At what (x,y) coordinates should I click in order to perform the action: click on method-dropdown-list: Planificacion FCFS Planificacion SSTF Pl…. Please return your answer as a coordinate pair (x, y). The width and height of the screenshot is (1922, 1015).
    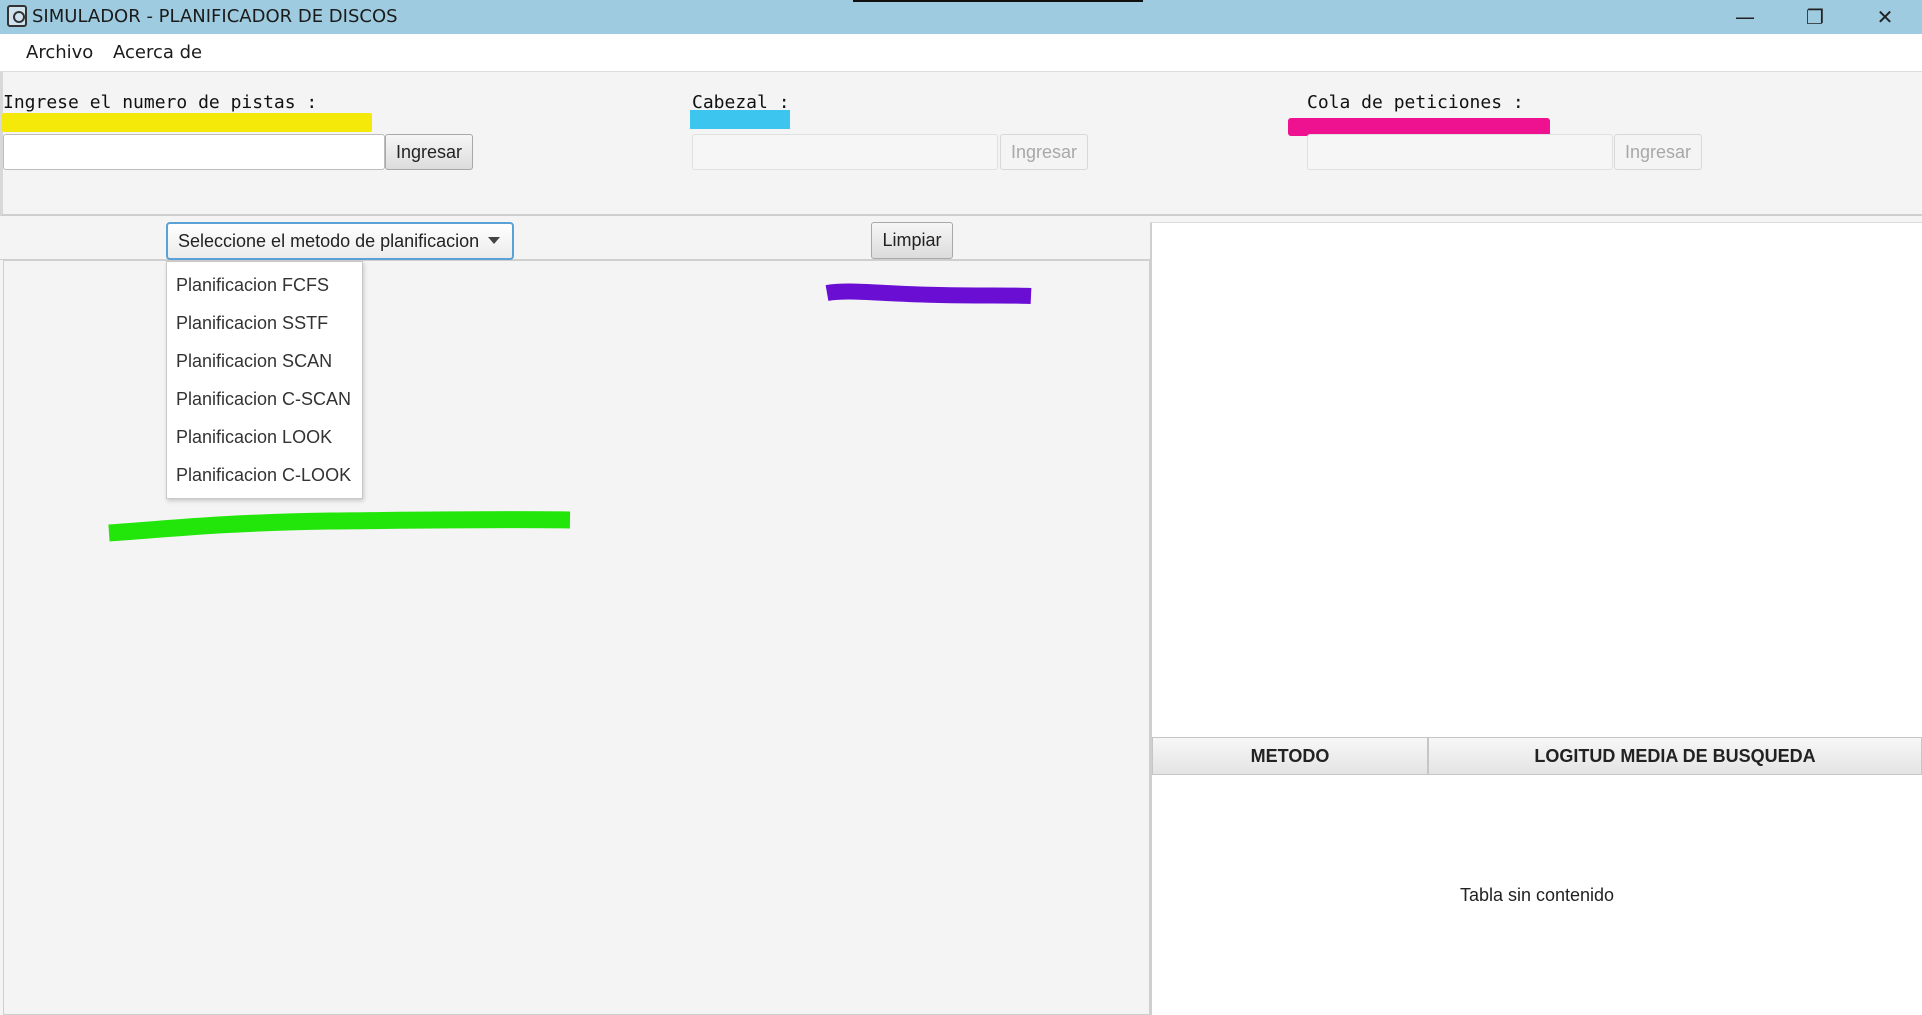
    Looking at the image, I should click on (264, 380).